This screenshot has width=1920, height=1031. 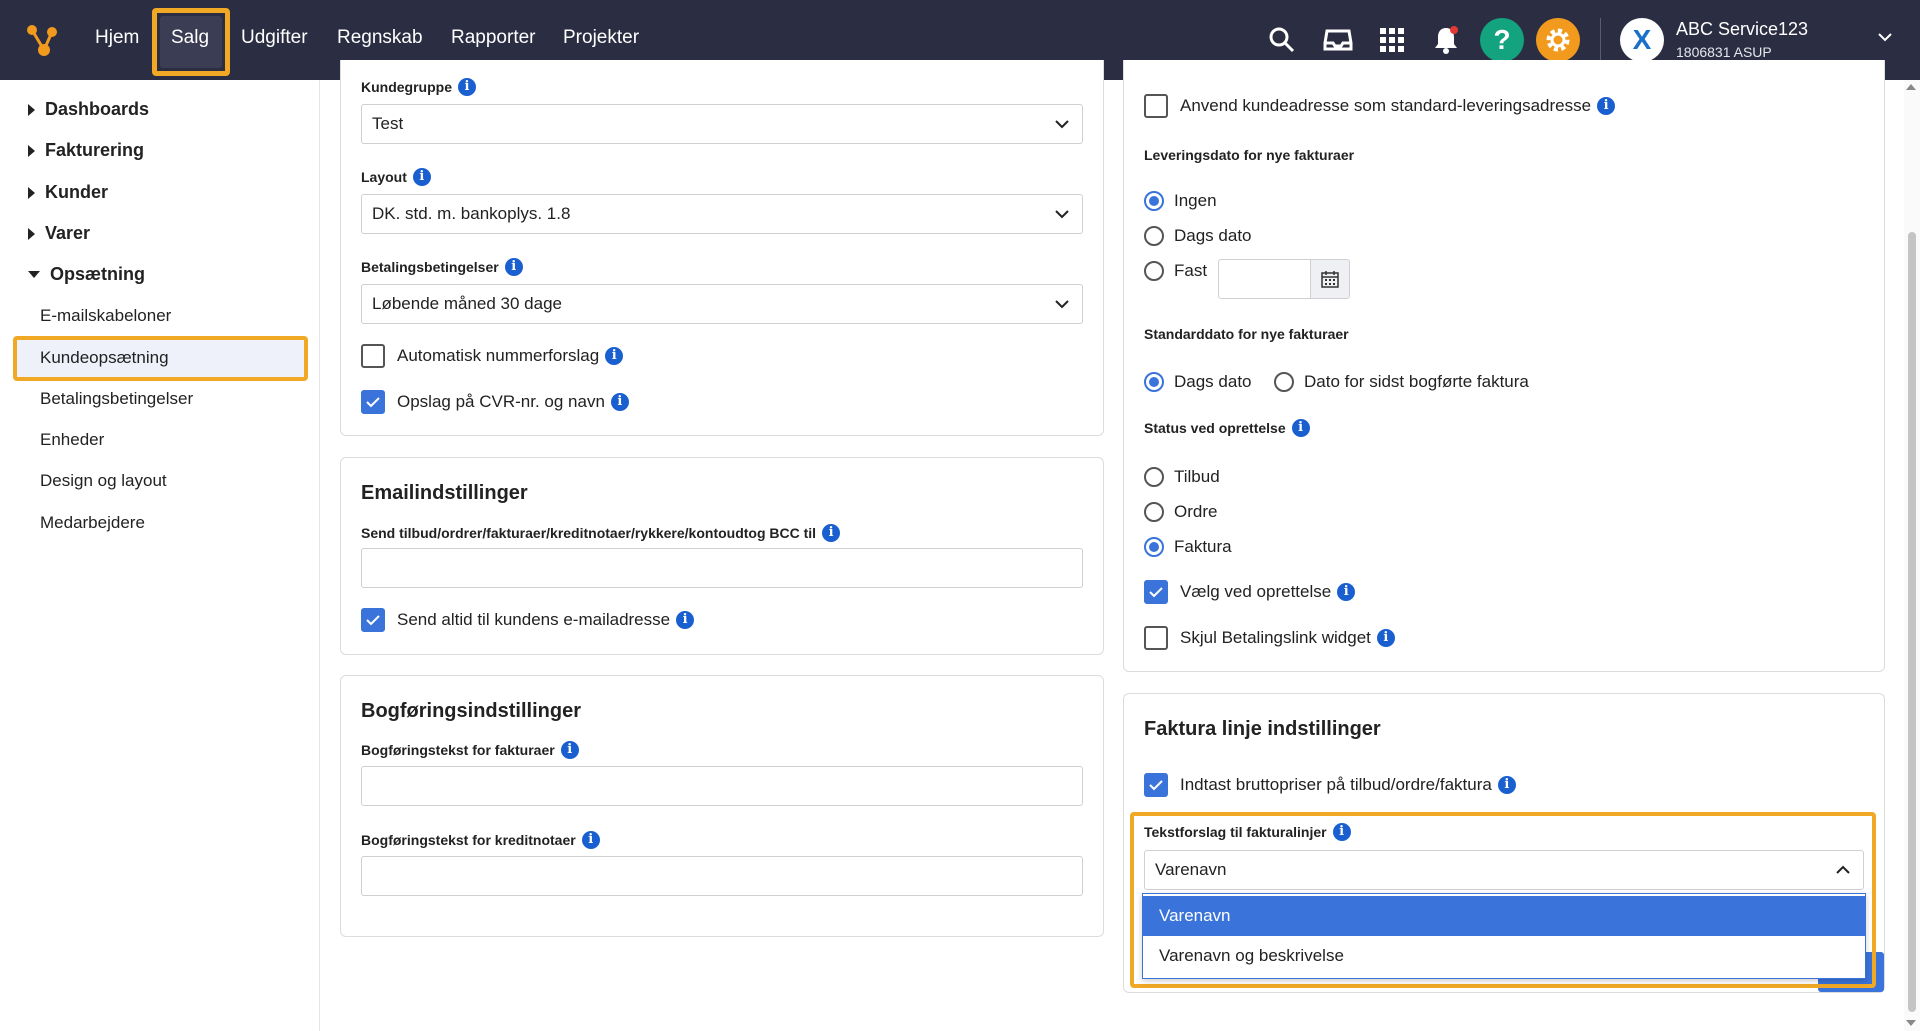 What do you see at coordinates (190, 38) in the screenshot?
I see `nav-salg: Salg` at bounding box center [190, 38].